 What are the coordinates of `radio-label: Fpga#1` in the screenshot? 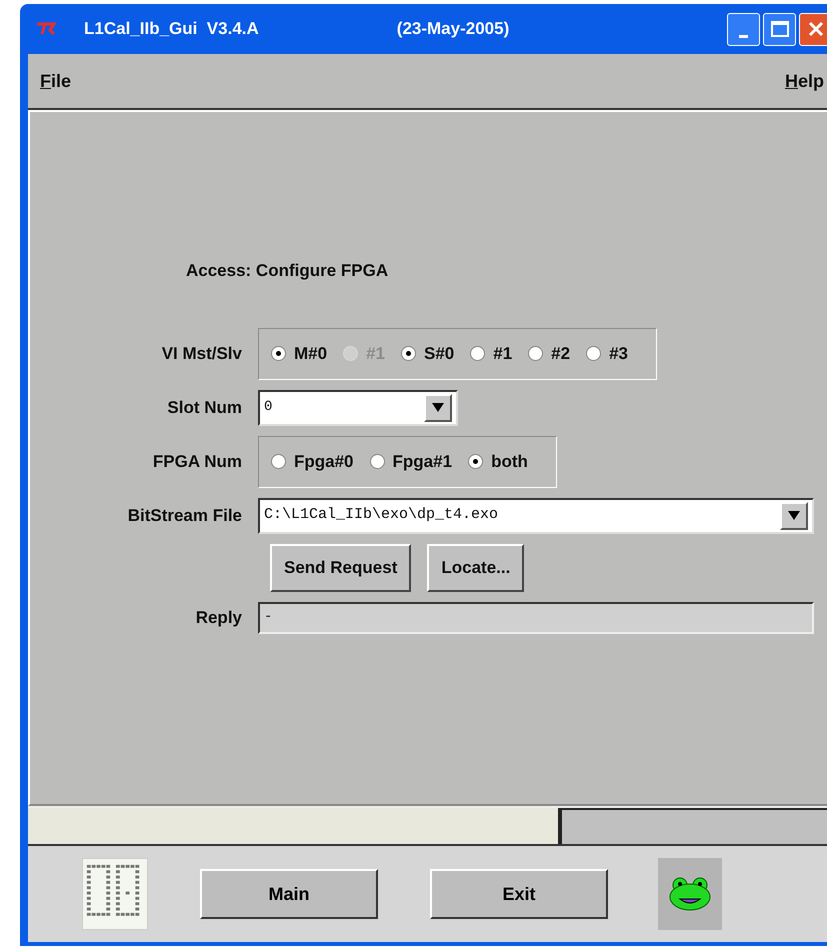 It's located at (422, 461).